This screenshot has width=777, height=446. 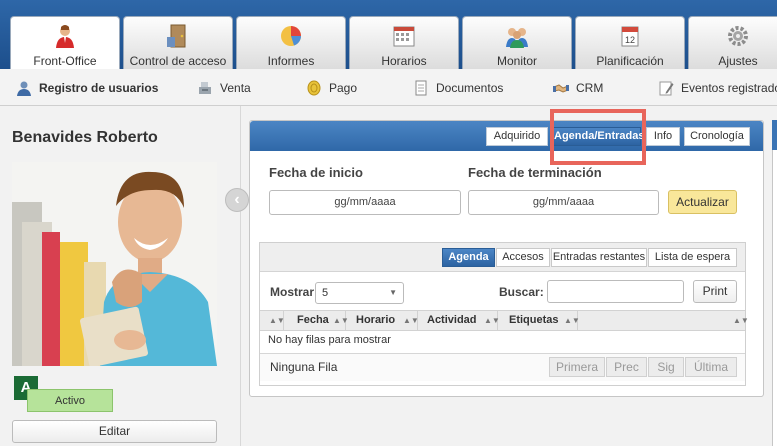 What do you see at coordinates (577, 367) in the screenshot?
I see `first-page-button: Primera` at bounding box center [577, 367].